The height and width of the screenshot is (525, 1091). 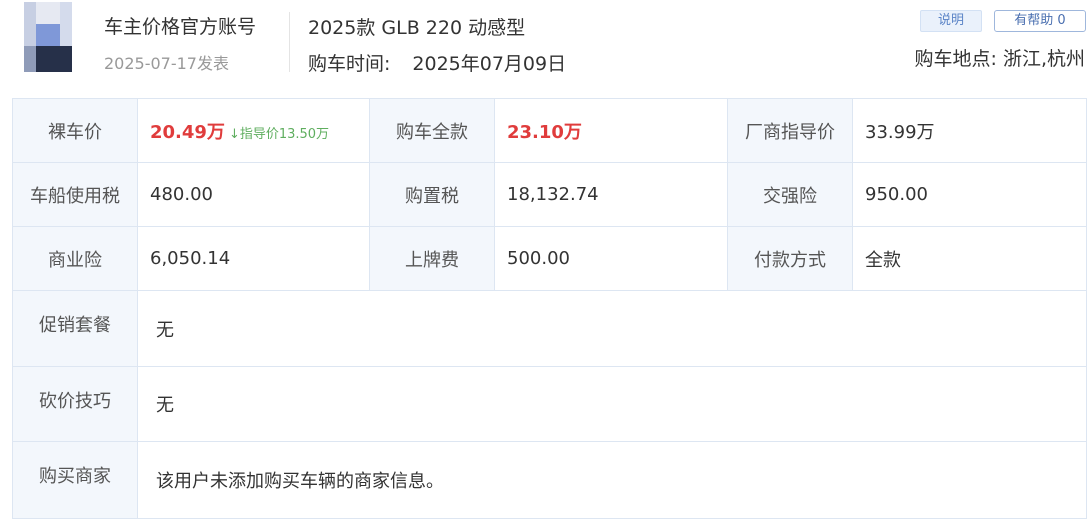 I want to click on helpful-button: 有帮助 0, so click(x=1040, y=21).